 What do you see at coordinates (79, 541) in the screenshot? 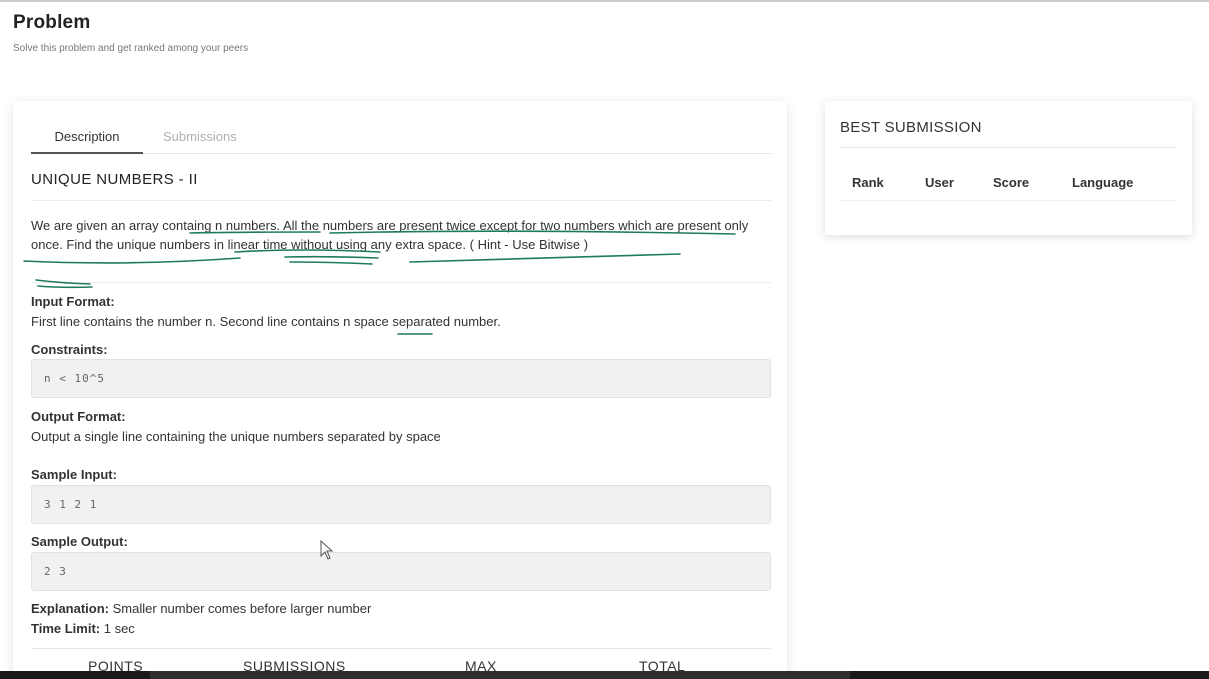
I see `sample-output-label: Sample Output:` at bounding box center [79, 541].